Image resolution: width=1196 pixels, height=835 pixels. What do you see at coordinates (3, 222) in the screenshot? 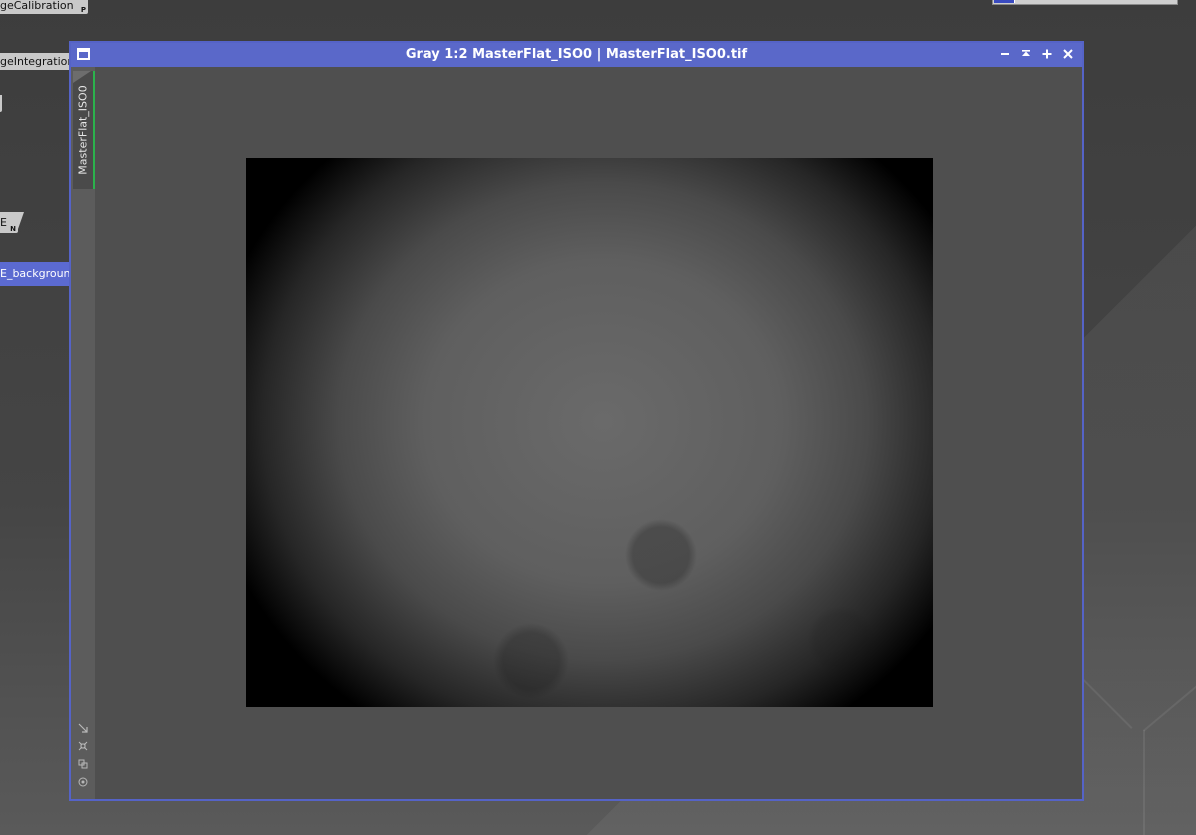
I see `process-icon-label: E` at bounding box center [3, 222].